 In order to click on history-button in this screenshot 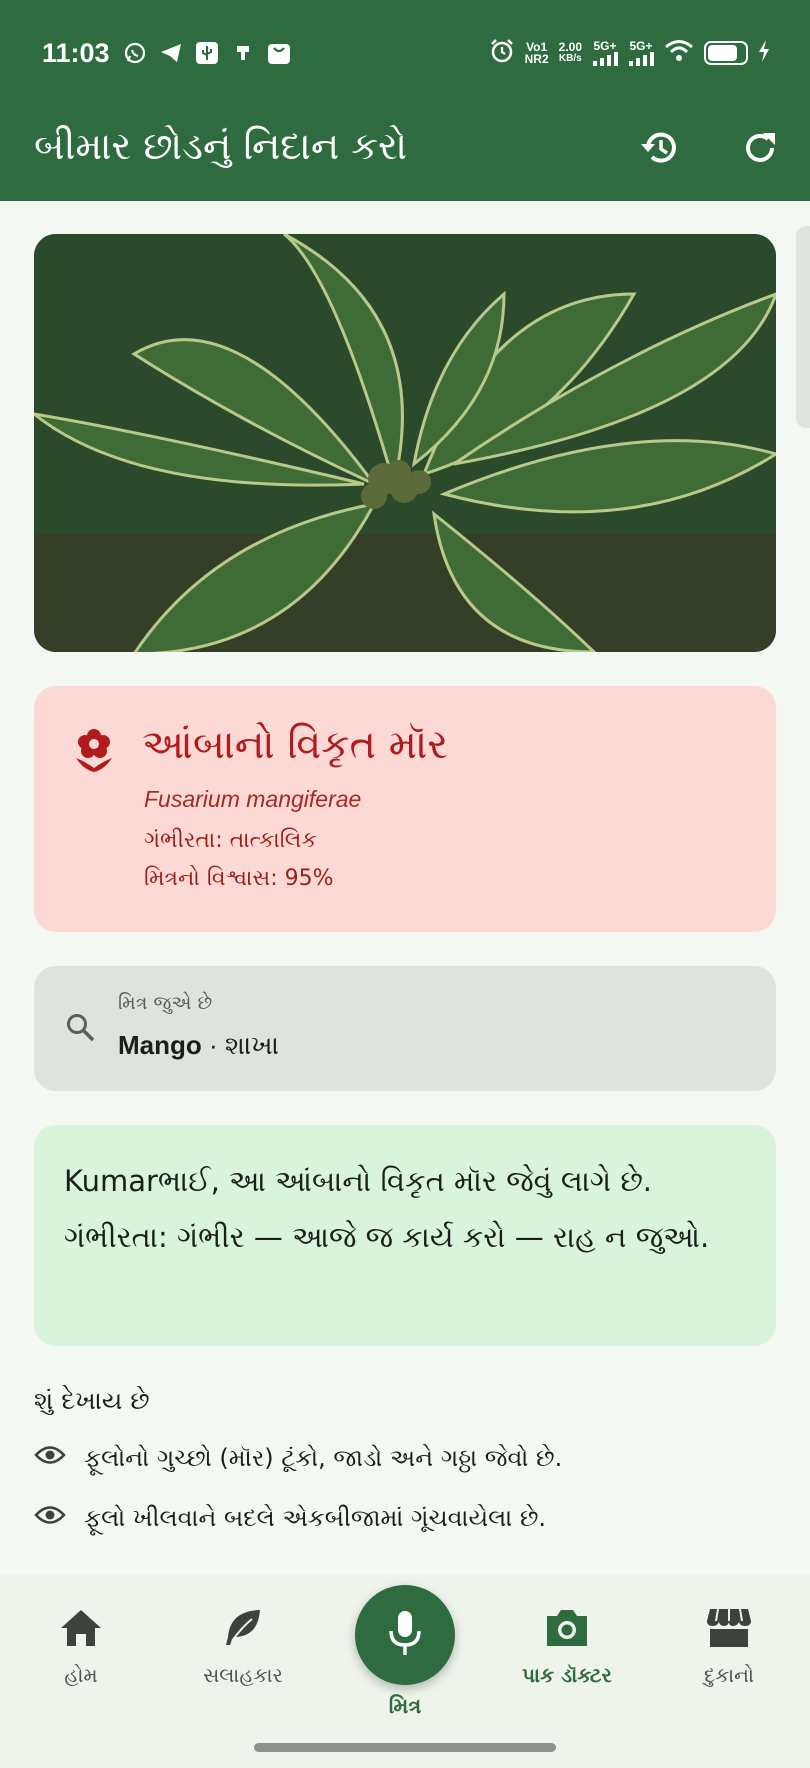, I will do `click(660, 150)`.